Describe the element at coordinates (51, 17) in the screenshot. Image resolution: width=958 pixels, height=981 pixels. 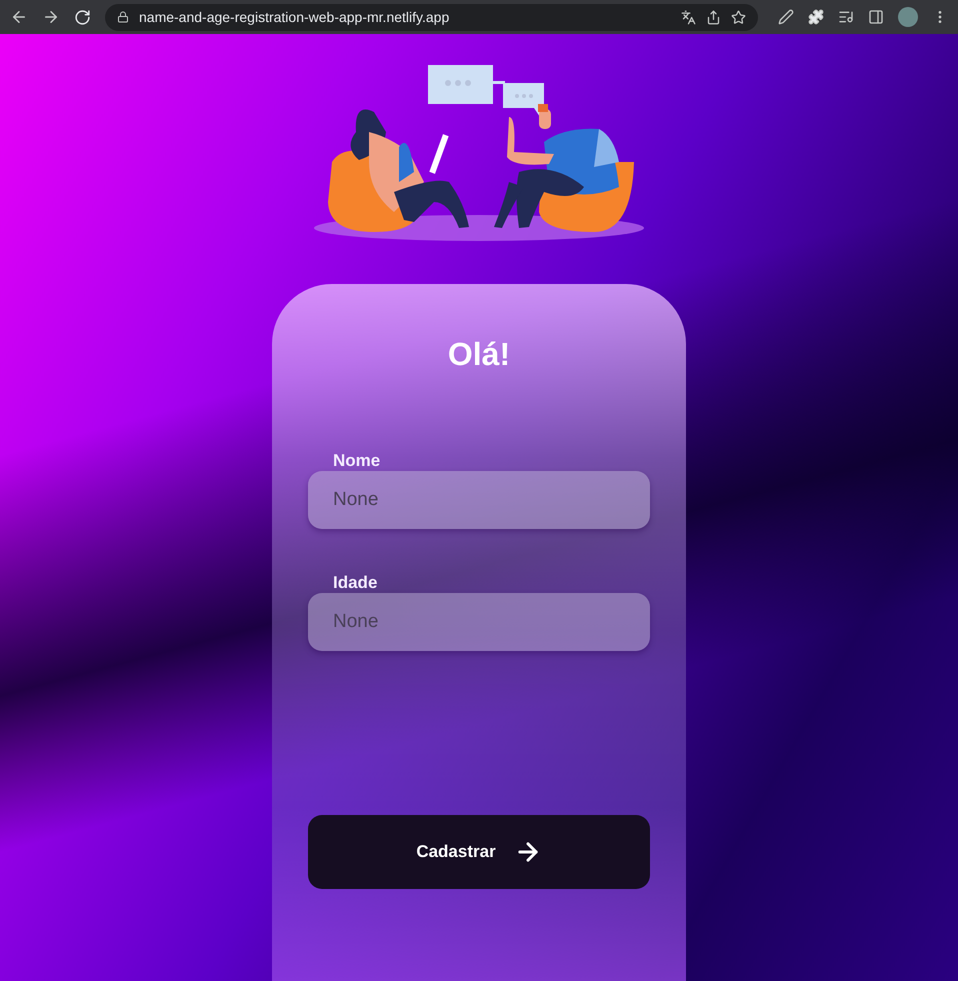
I see `forward-icon` at that location.